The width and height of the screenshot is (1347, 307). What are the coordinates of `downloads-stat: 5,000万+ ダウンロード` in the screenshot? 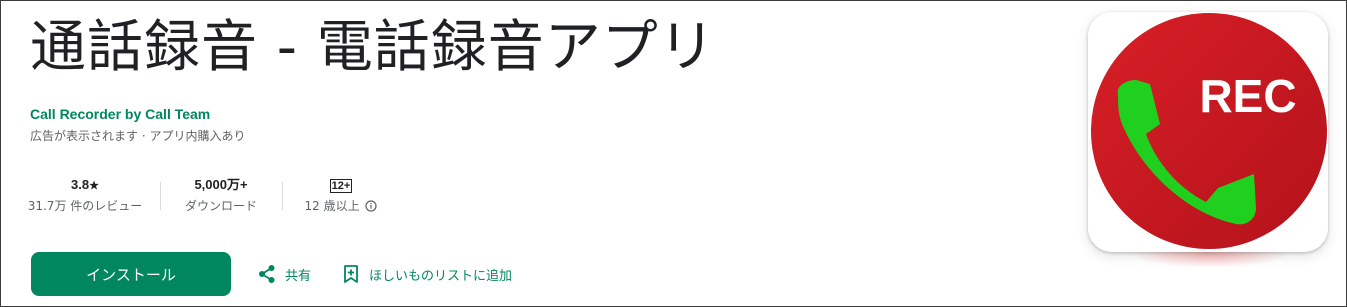 It's located at (221, 195).